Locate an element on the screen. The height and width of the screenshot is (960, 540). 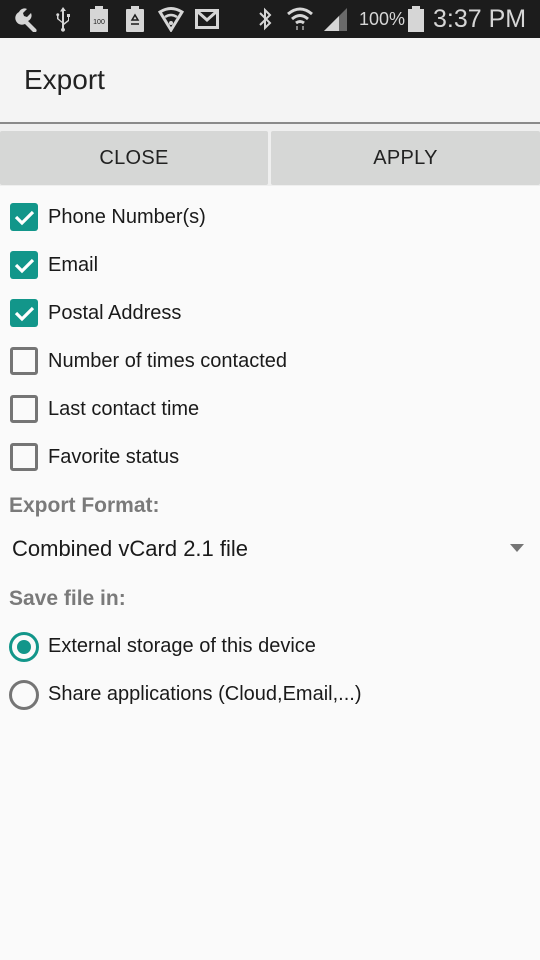
dropdown-arrow-icon is located at coordinates (517, 548).